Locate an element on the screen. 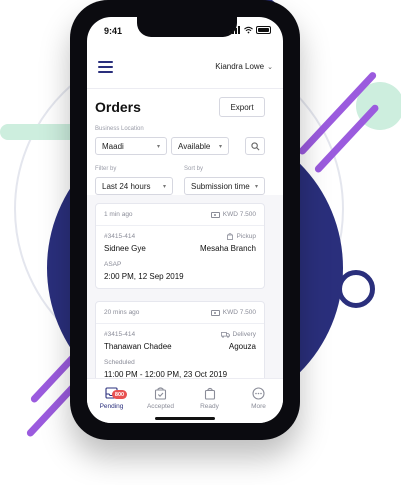  signal-icon is located at coordinates (235, 30).